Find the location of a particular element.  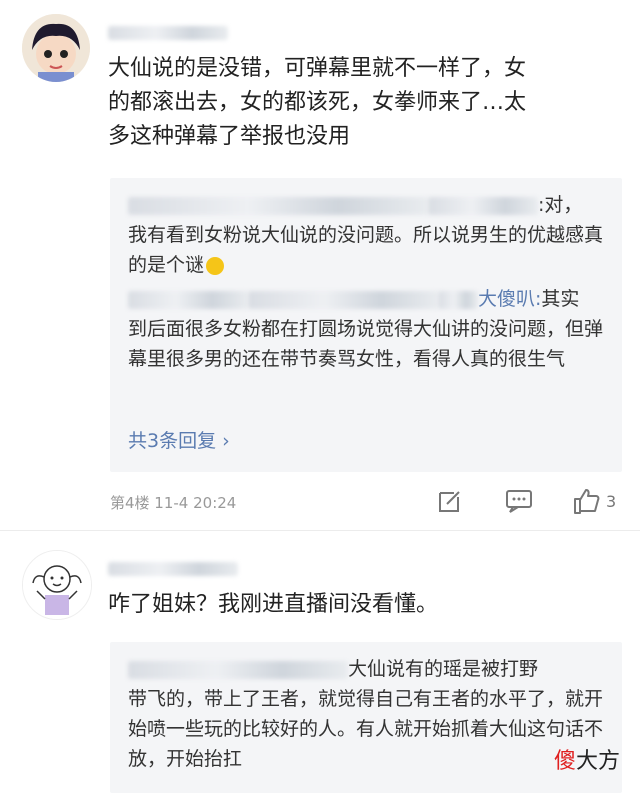

comment-meta: 第4楼 11-4 20:24 is located at coordinates (173, 503).